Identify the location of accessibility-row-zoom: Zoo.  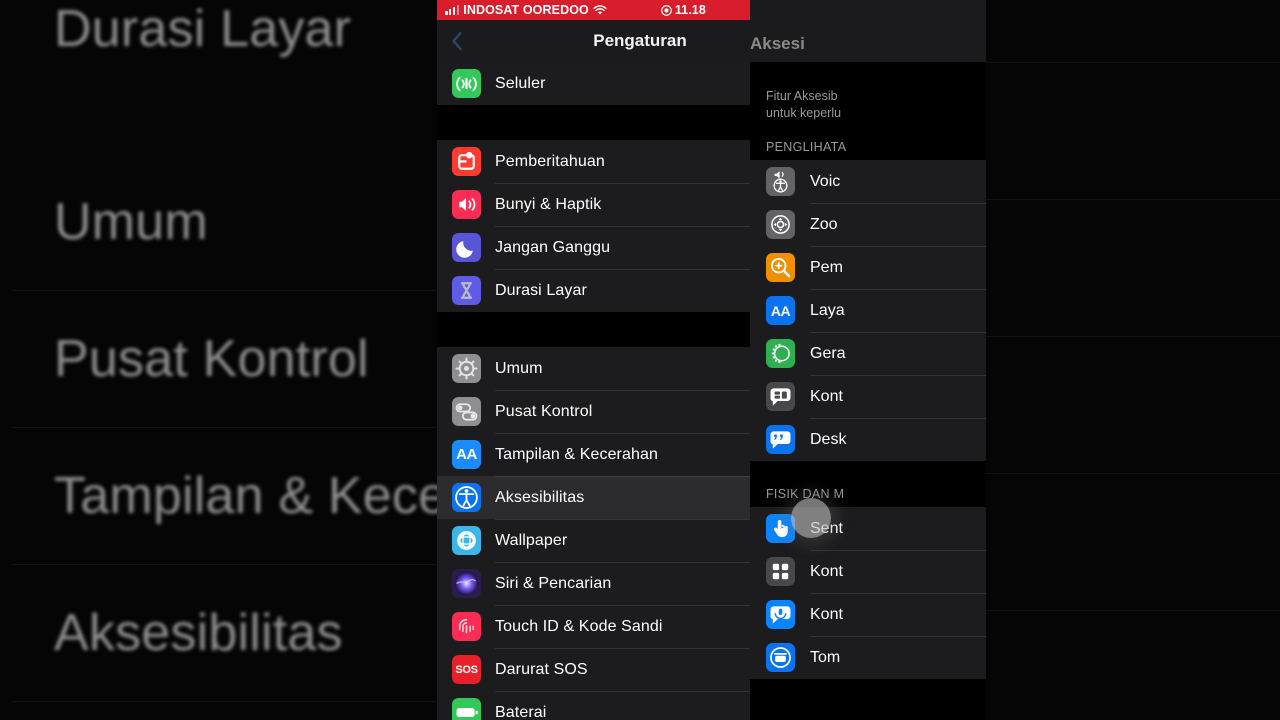
(868, 224).